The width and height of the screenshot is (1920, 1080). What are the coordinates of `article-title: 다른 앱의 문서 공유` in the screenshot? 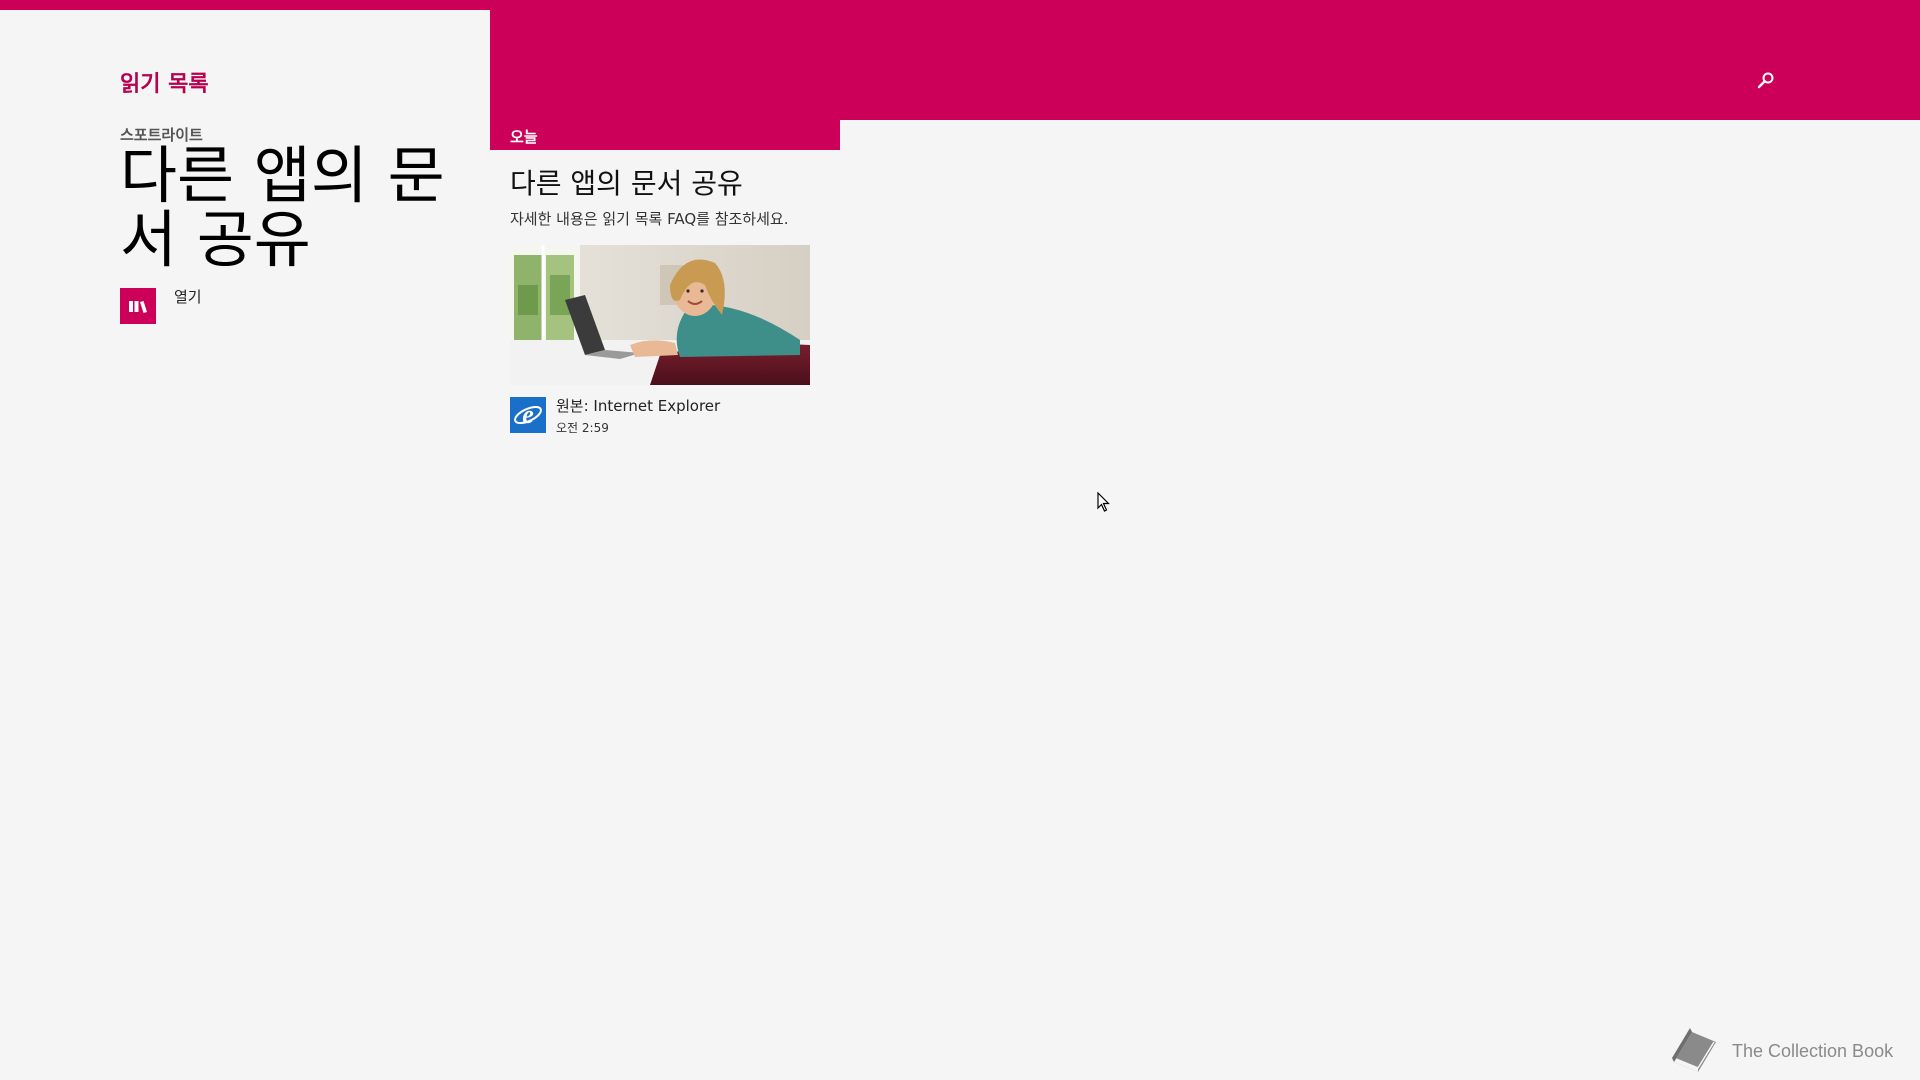 It's located at (626, 183).